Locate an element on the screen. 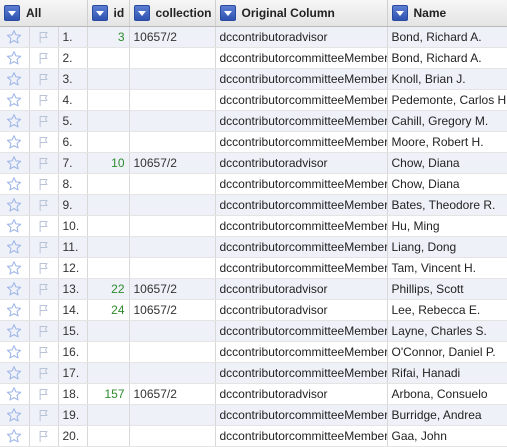  cell-name: Moore, Robert H. is located at coordinates (447, 142).